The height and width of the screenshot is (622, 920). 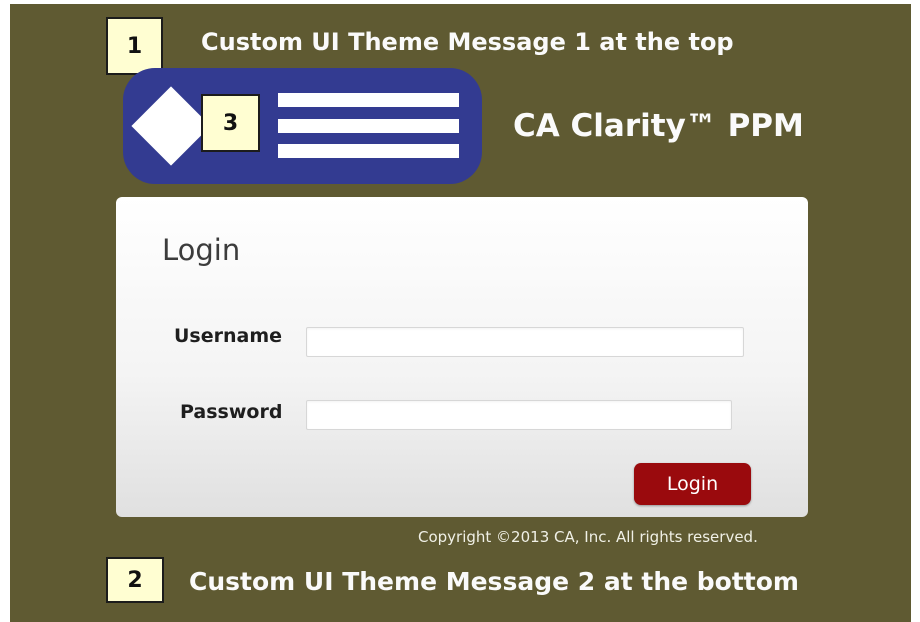 I want to click on password-input, so click(x=519, y=415).